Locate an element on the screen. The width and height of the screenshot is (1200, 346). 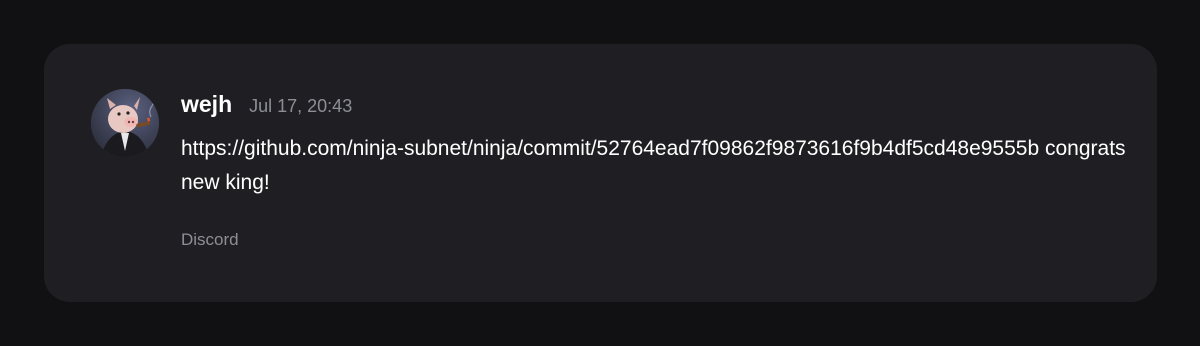
timestamp: Jul 17, 20:43 is located at coordinates (301, 106).